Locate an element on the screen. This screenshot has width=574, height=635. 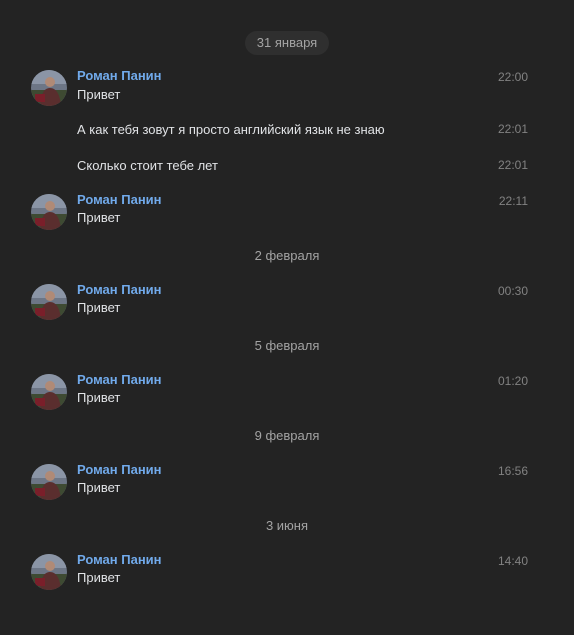
message-text: Сколько стоит тебе лет is located at coordinates (147, 165).